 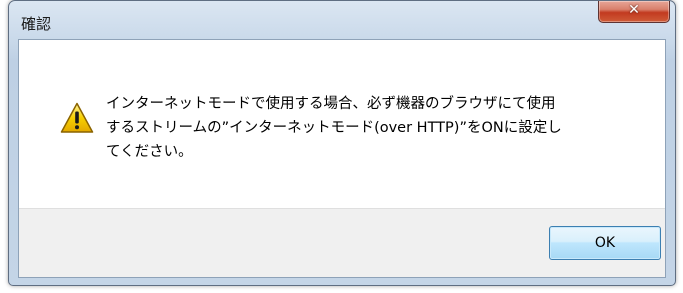 What do you see at coordinates (342, 21) in the screenshot?
I see `title-bar: 確認 ✕` at bounding box center [342, 21].